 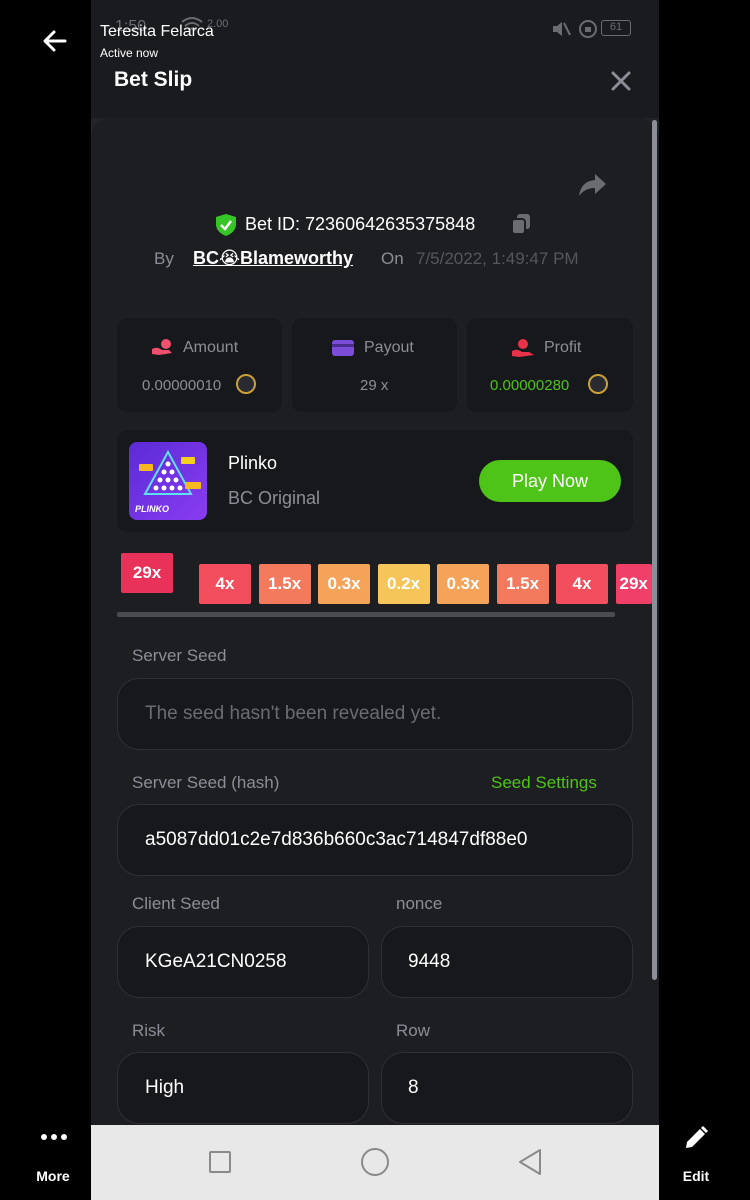 What do you see at coordinates (419, 903) in the screenshot?
I see `nonce-label: nonce` at bounding box center [419, 903].